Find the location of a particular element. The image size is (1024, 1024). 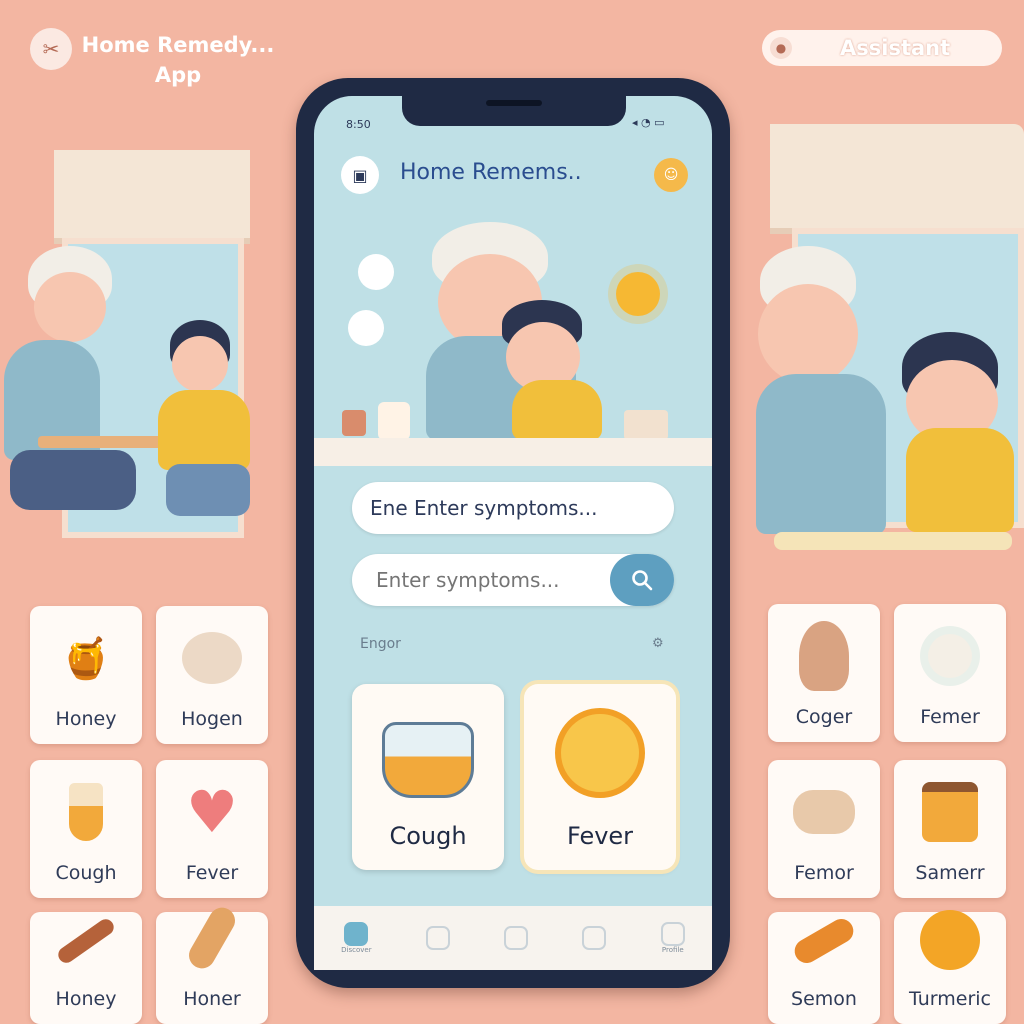

left-illustration is located at coordinates (146, 360).